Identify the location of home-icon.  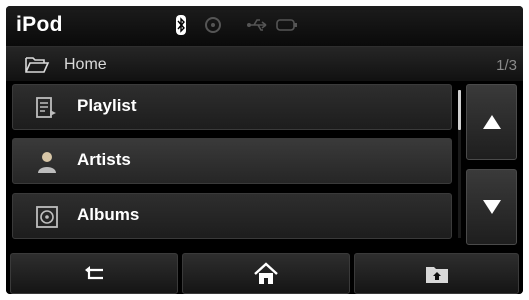
(266, 276).